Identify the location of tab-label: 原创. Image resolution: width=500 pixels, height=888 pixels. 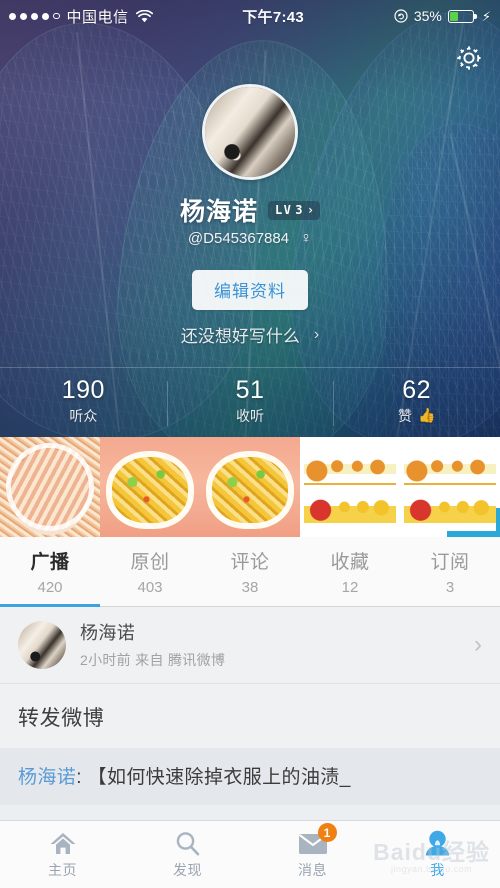
(150, 562).